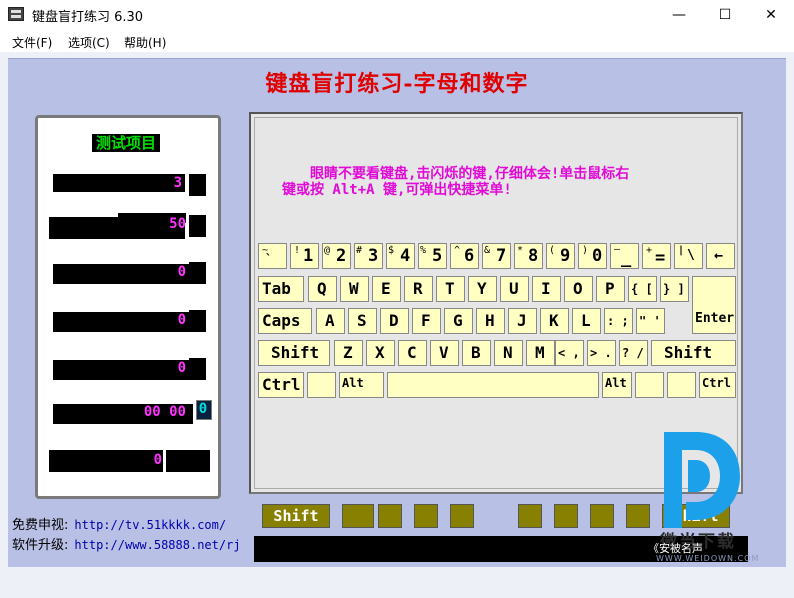 Image resolution: width=794 pixels, height=598 pixels. I want to click on key-period: > ., so click(601, 353).